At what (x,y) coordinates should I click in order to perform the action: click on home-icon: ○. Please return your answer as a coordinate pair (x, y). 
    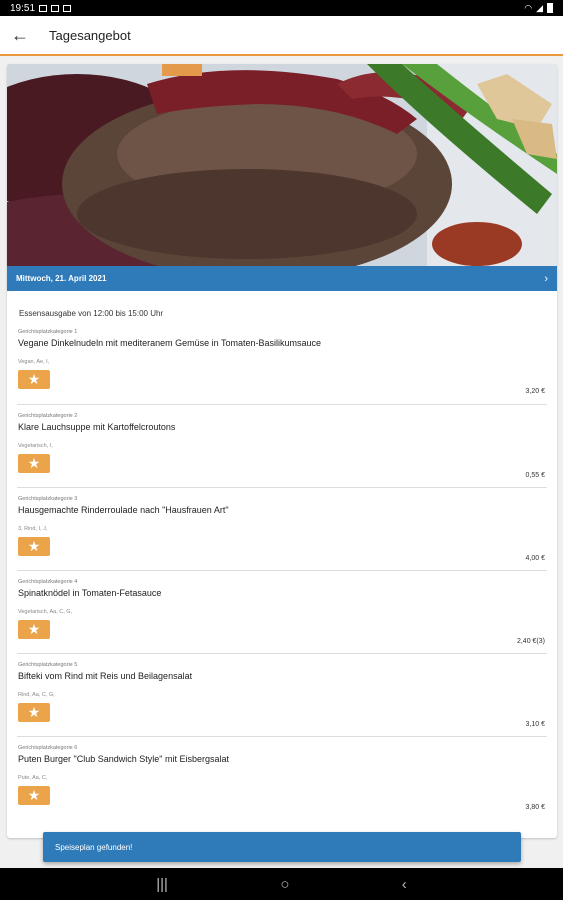
    Looking at the image, I should click on (284, 884).